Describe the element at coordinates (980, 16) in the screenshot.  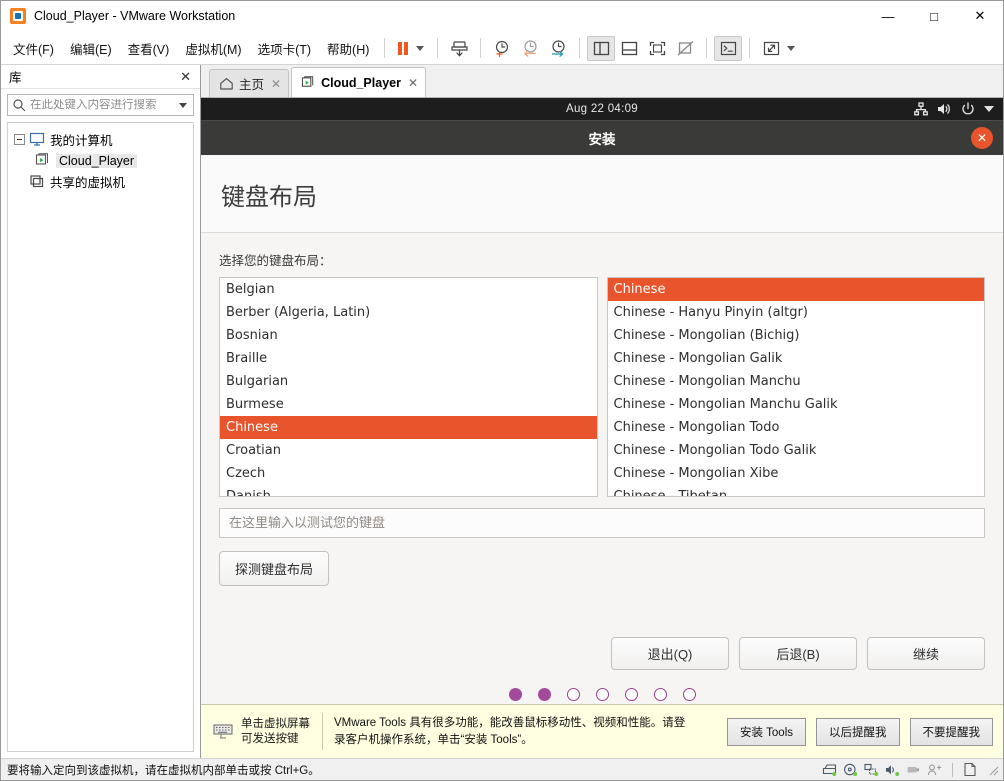
I see `close-button: ✕` at that location.